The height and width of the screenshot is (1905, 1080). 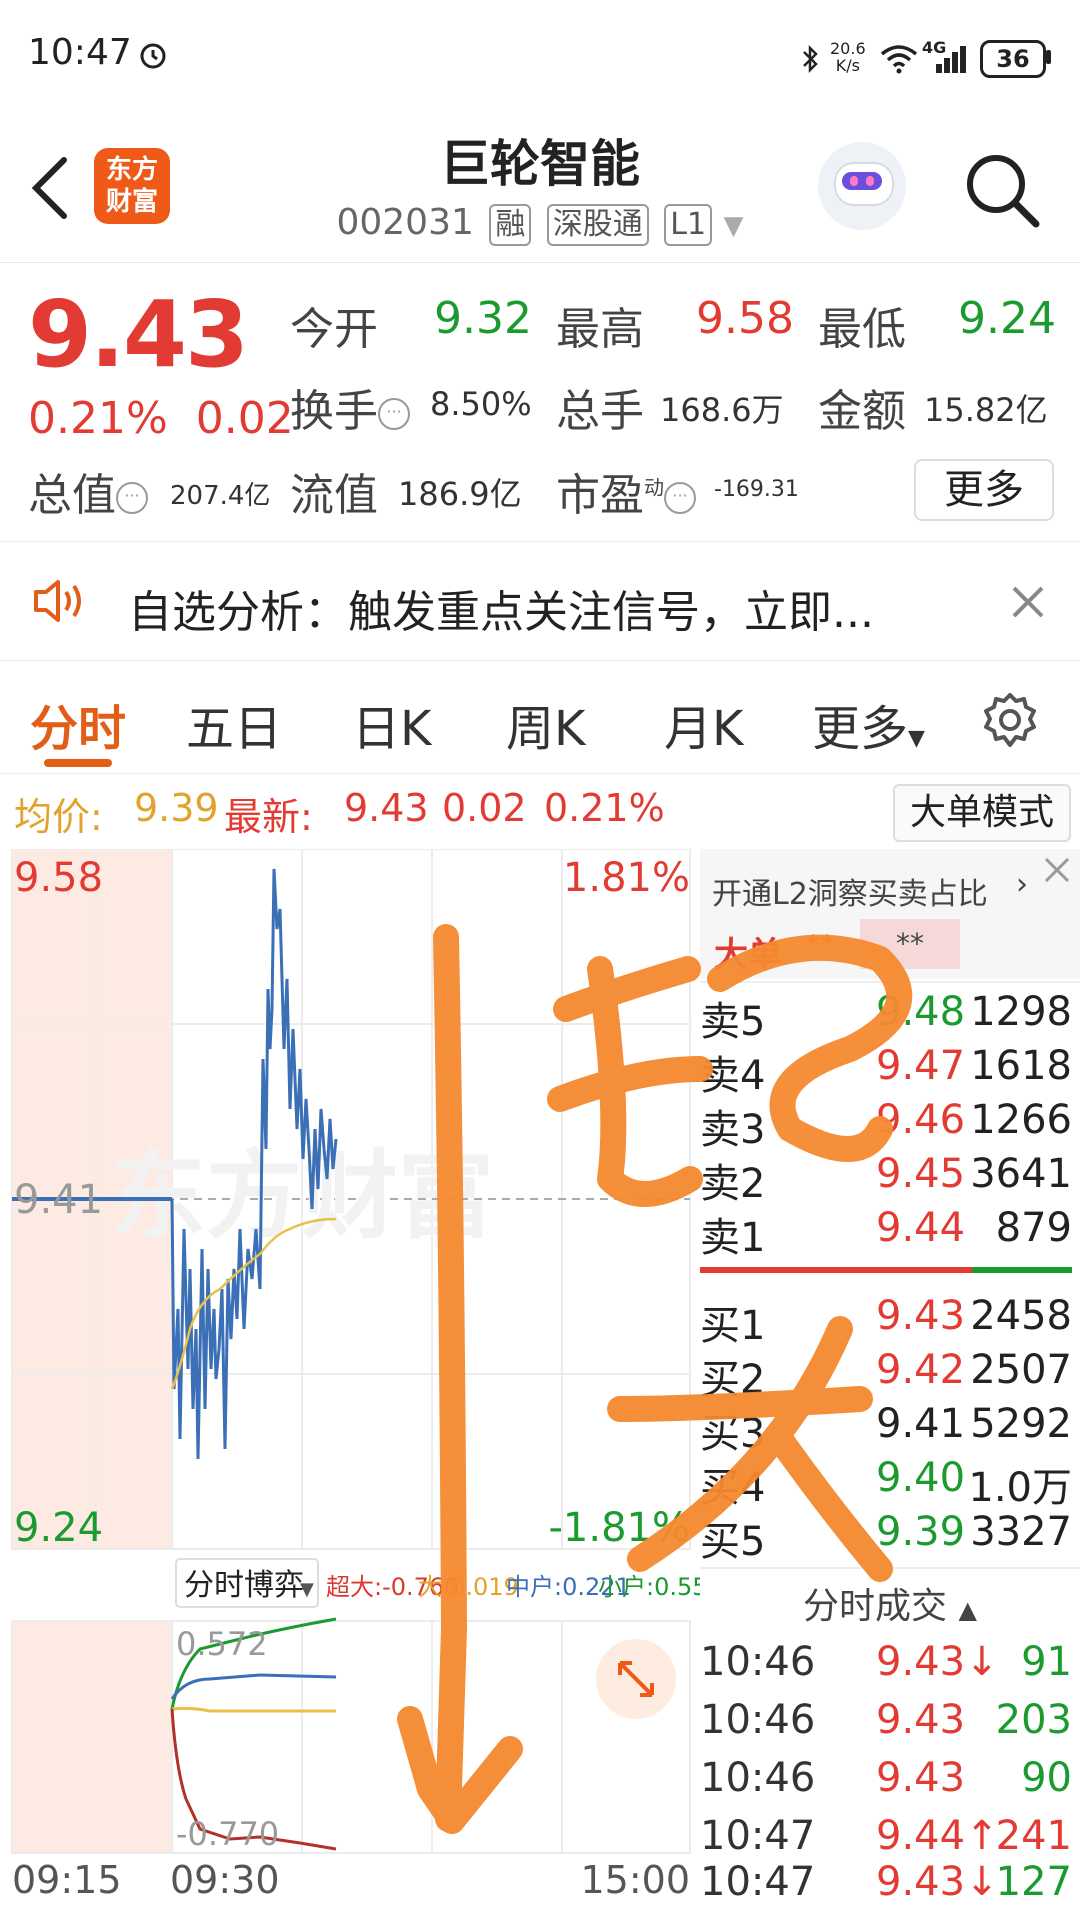 What do you see at coordinates (80, 52) in the screenshot?
I see `status-time: 10:47` at bounding box center [80, 52].